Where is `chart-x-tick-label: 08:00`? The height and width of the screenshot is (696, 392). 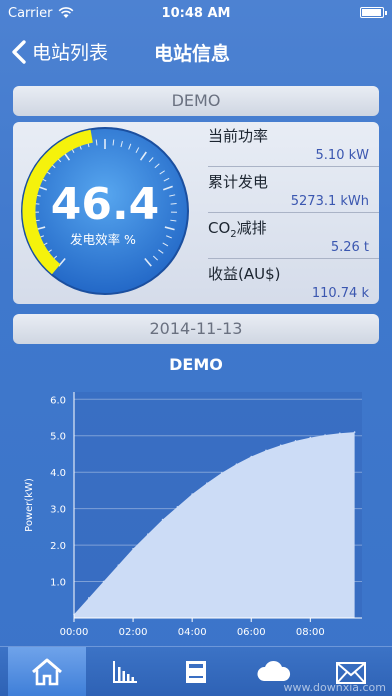
chart-x-tick-label: 08:00 is located at coordinates (310, 632).